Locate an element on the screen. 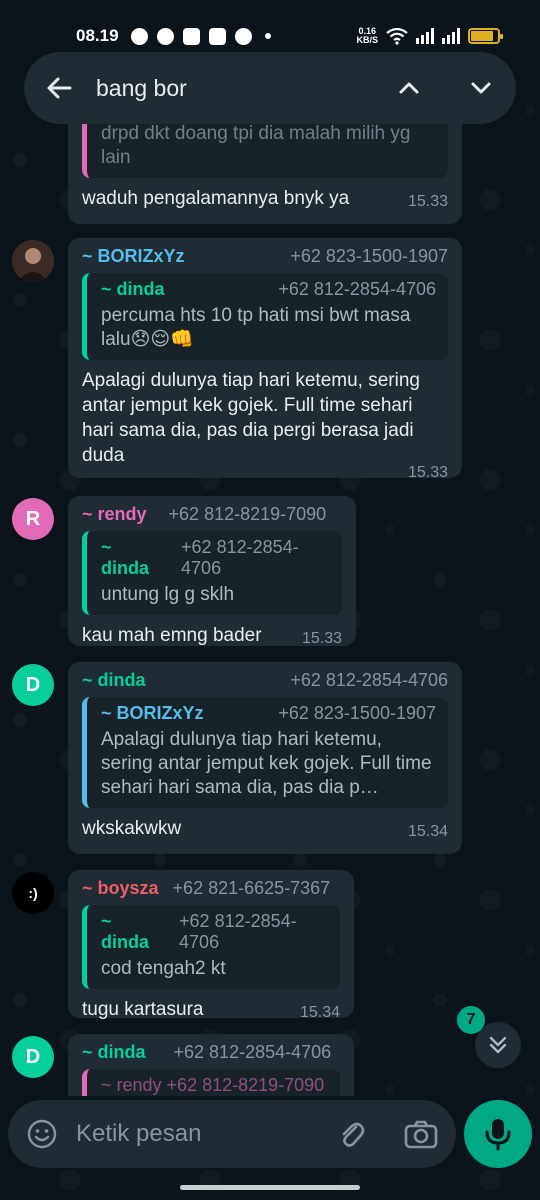  avatar-letter: R is located at coordinates (33, 518).